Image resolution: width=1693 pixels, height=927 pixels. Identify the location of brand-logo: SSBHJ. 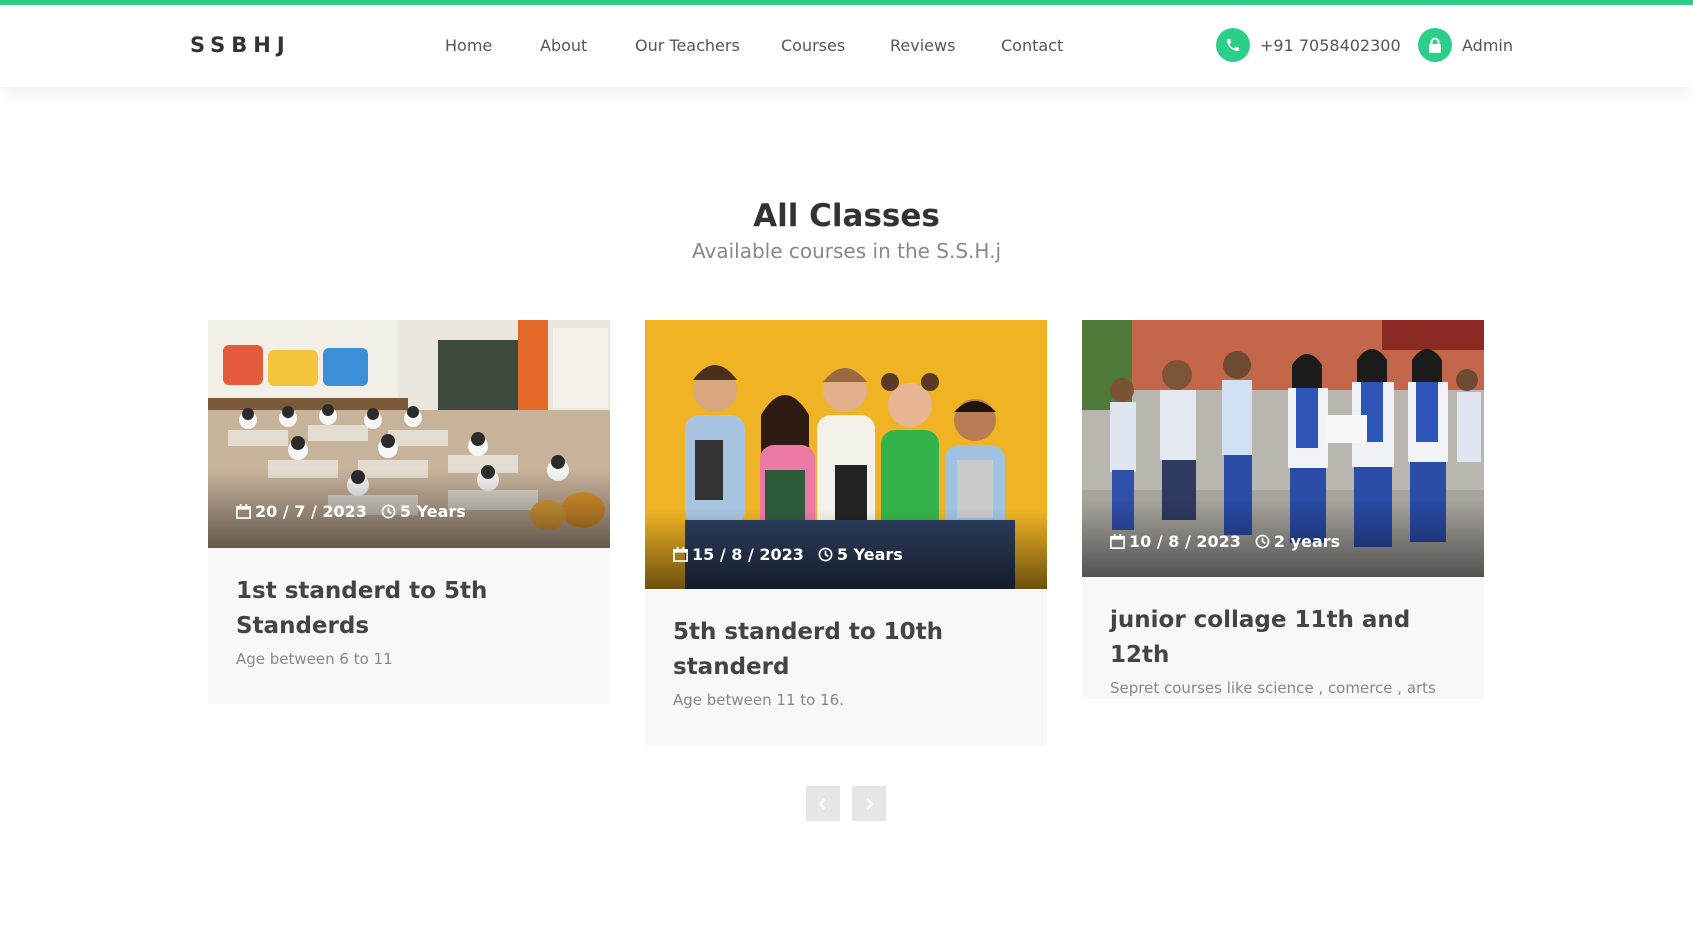
(240, 45).